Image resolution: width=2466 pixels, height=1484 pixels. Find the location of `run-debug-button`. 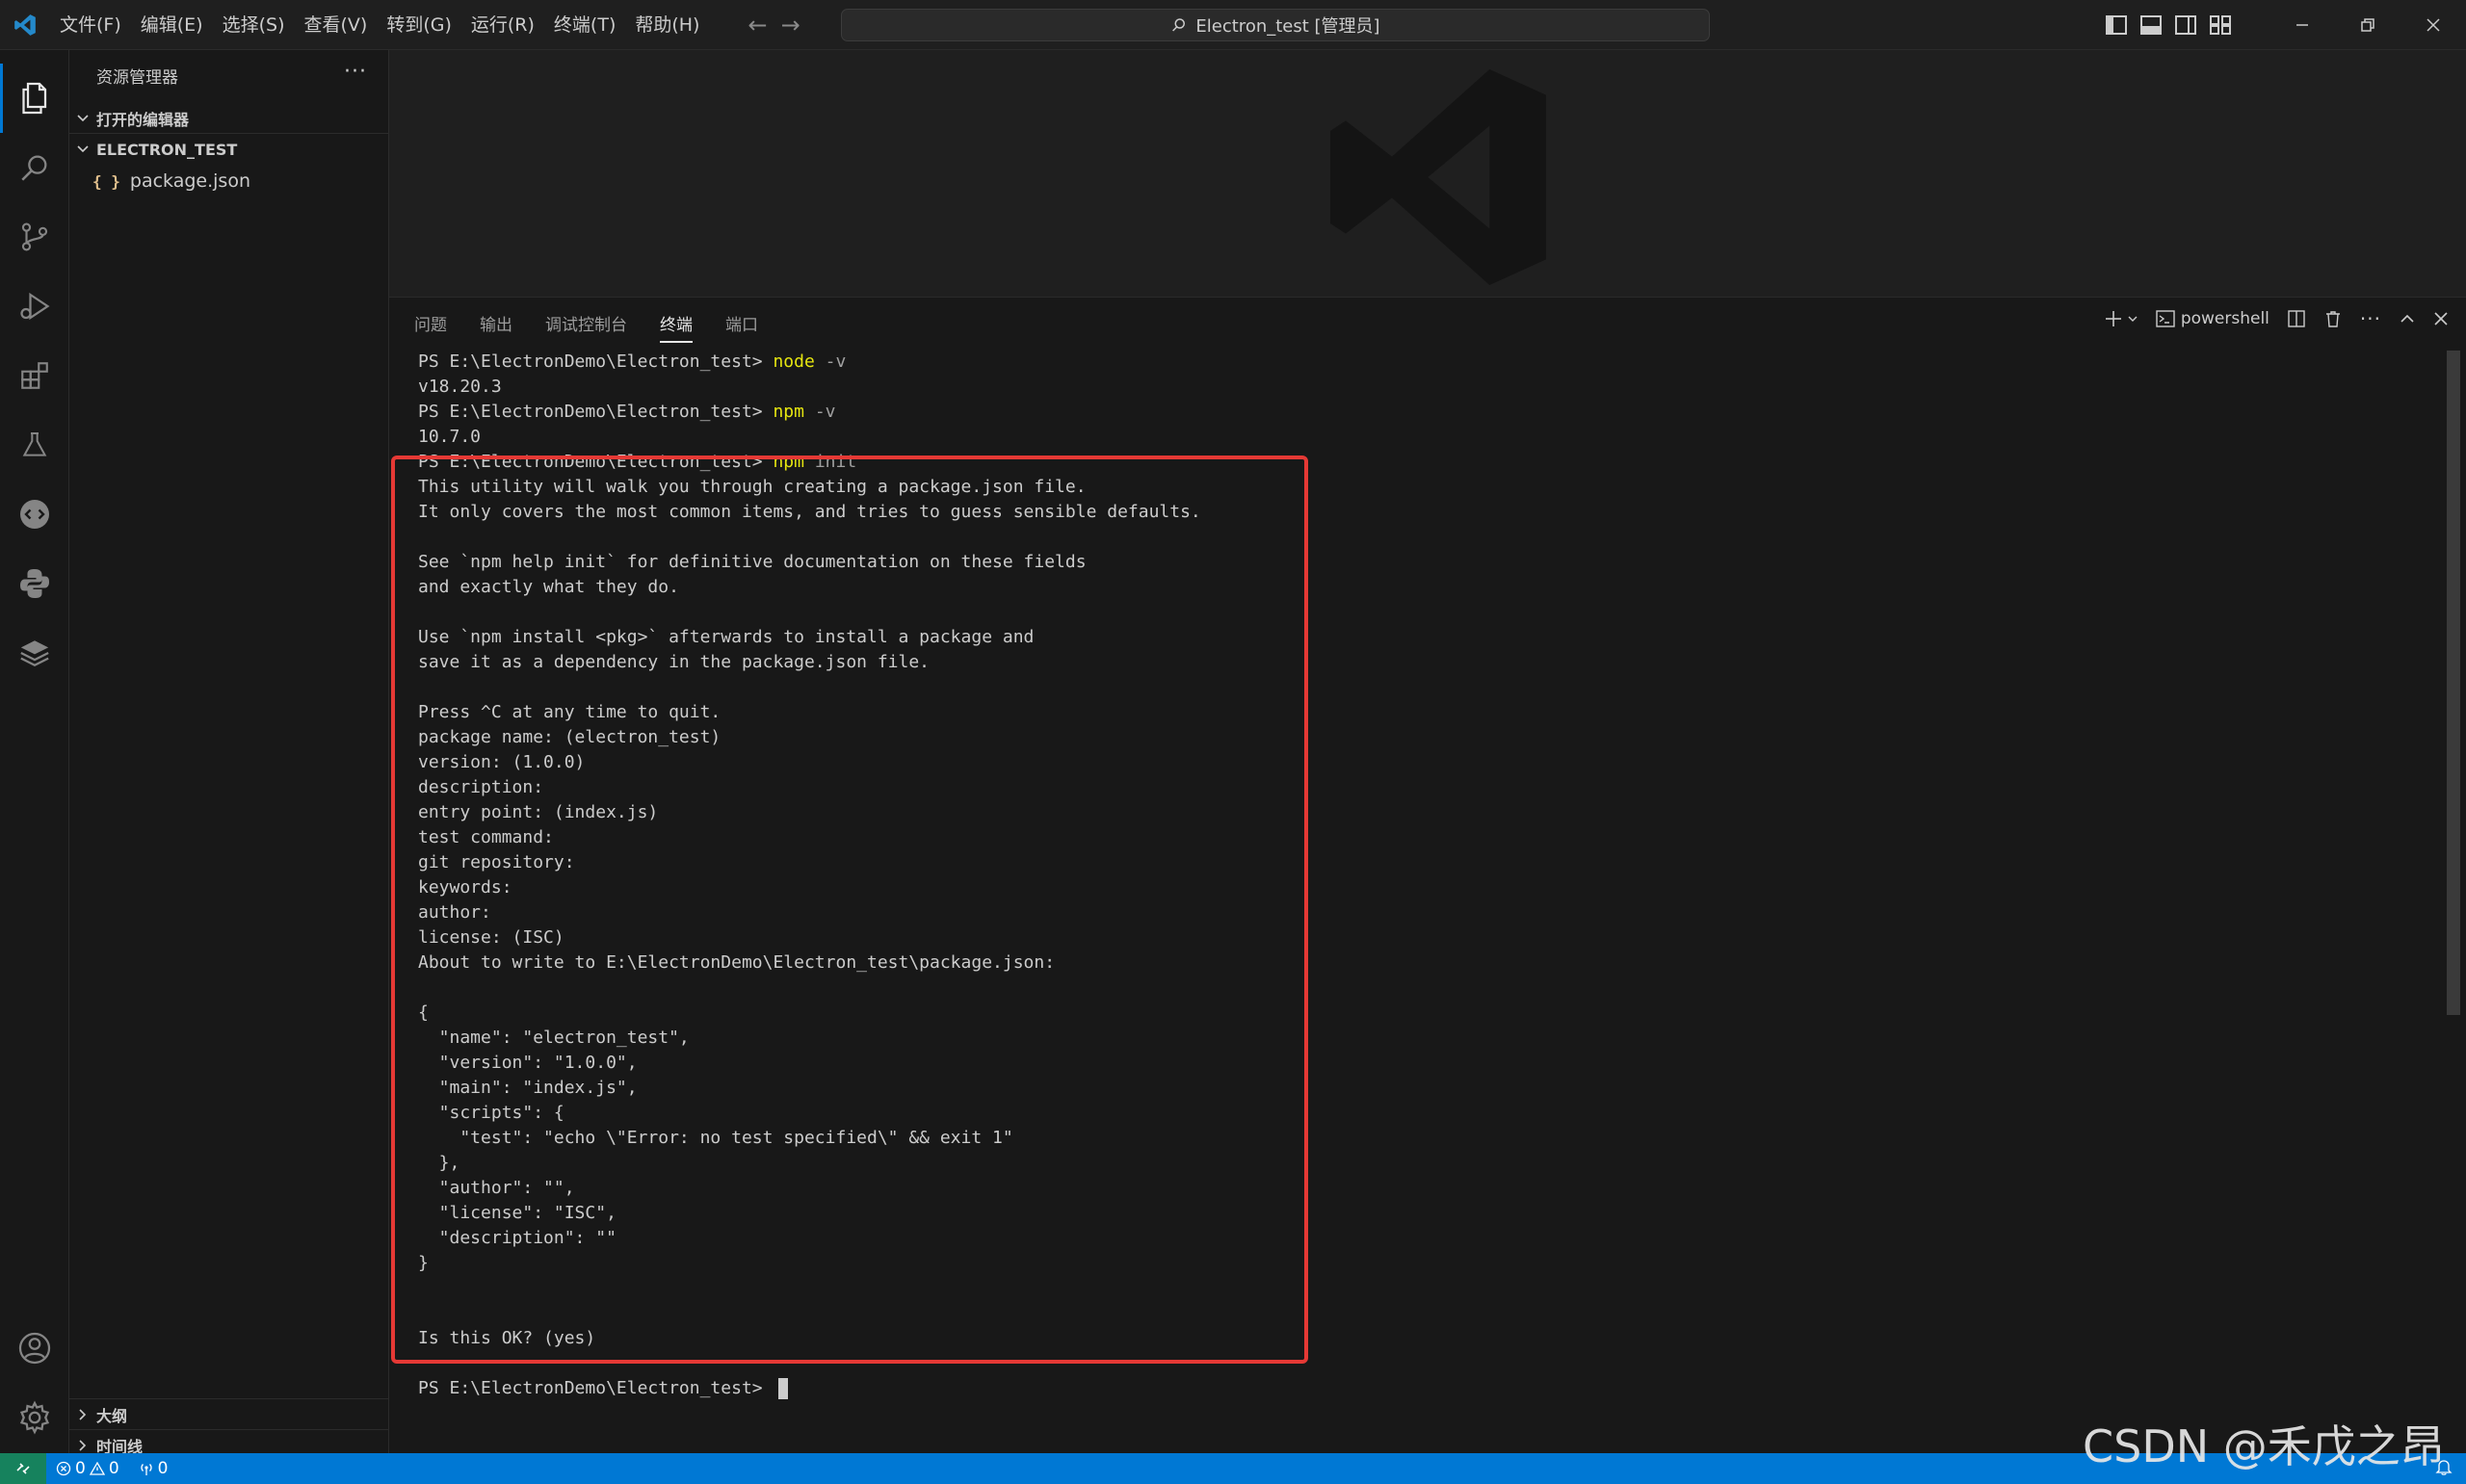

run-debug-button is located at coordinates (34, 306).